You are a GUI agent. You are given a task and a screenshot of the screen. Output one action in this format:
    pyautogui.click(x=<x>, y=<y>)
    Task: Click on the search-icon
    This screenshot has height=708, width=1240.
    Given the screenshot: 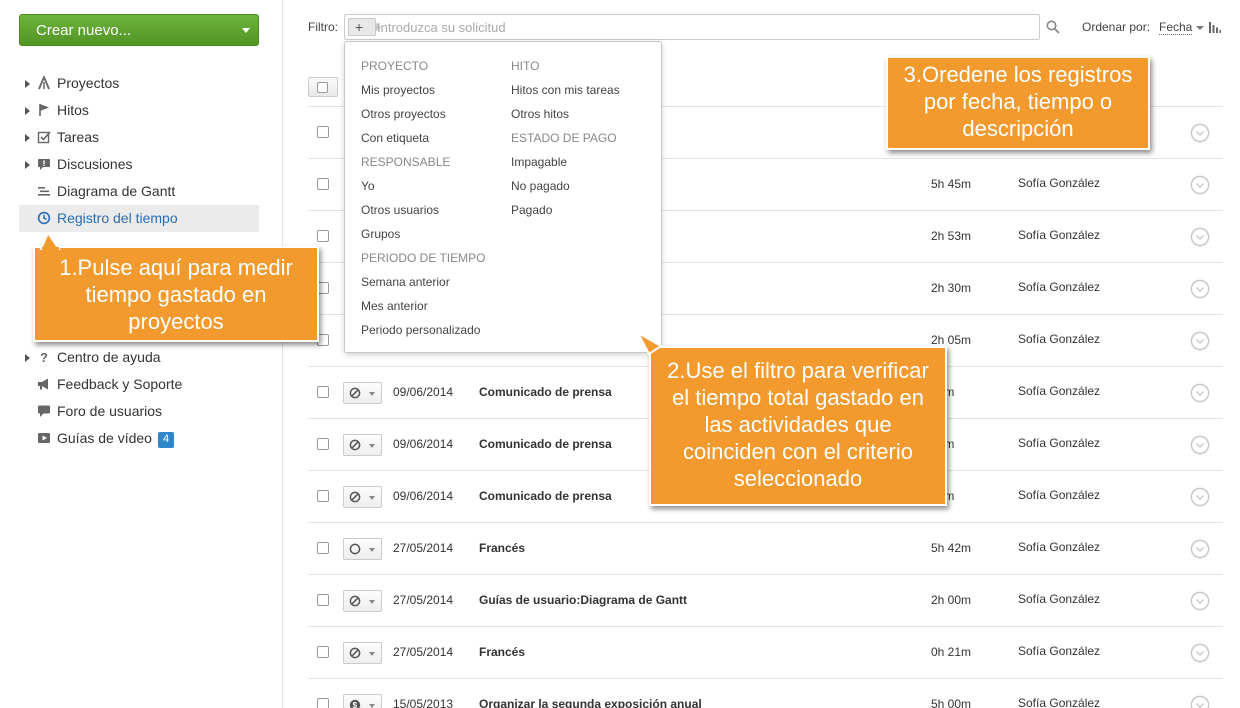 What is the action you would take?
    pyautogui.click(x=1053, y=27)
    